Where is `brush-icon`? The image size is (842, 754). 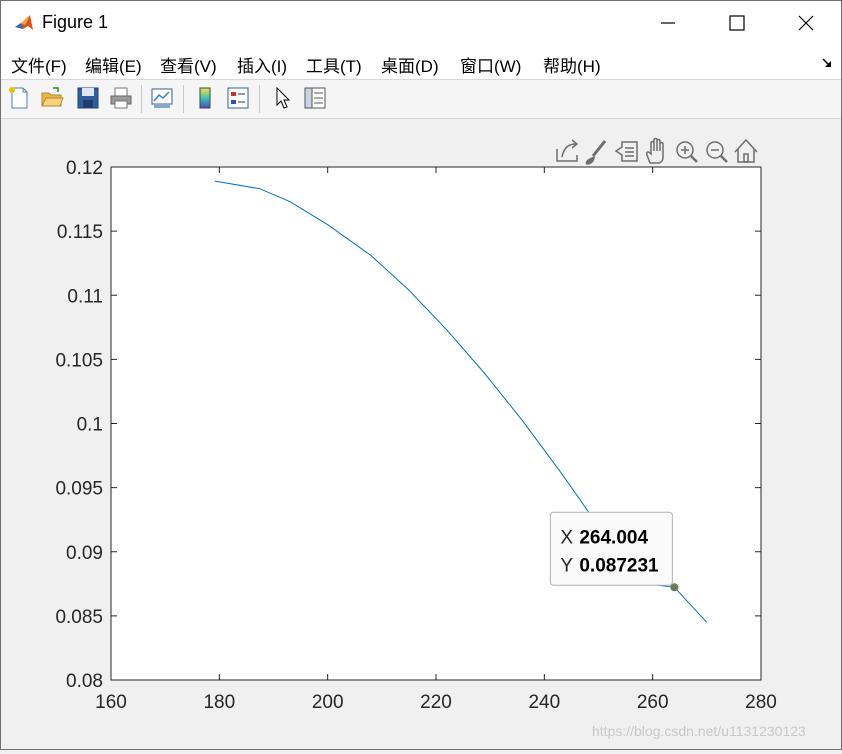
brush-icon is located at coordinates (596, 152).